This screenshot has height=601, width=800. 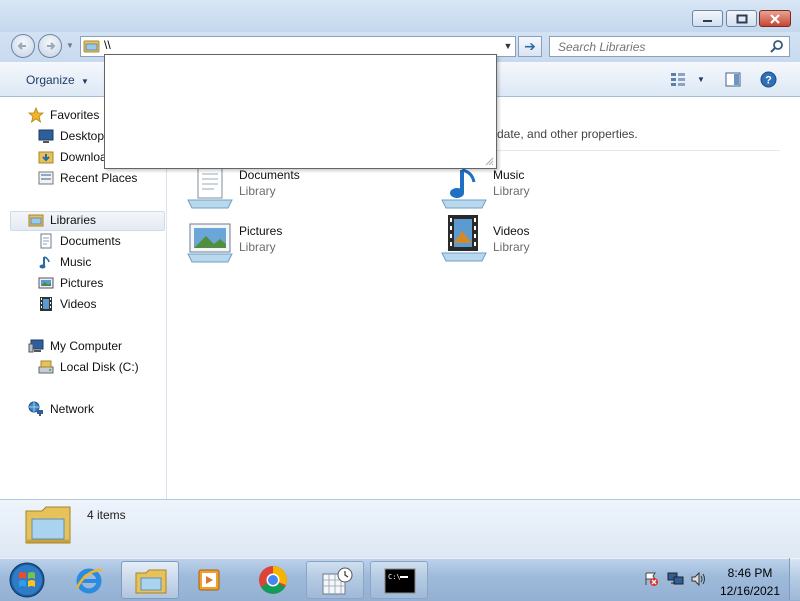 What do you see at coordinates (99, 178) in the screenshot?
I see `nav-recent-places-label: Recent Places` at bounding box center [99, 178].